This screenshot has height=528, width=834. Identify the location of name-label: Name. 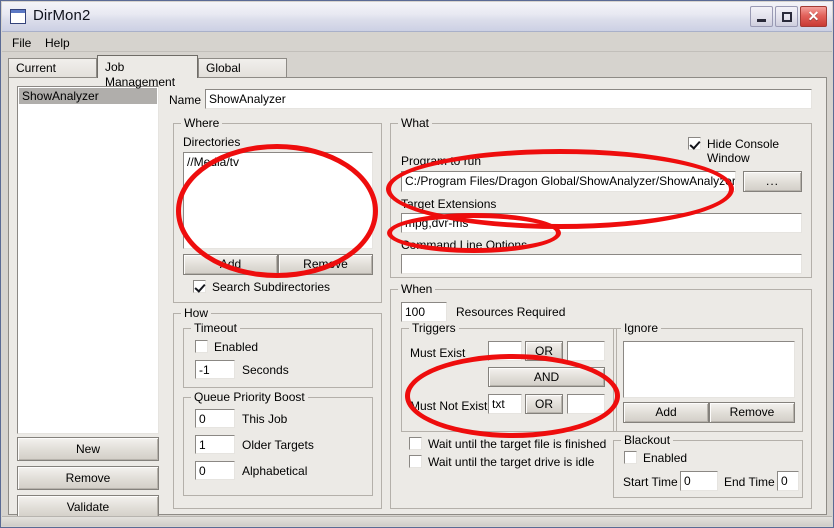
(185, 100).